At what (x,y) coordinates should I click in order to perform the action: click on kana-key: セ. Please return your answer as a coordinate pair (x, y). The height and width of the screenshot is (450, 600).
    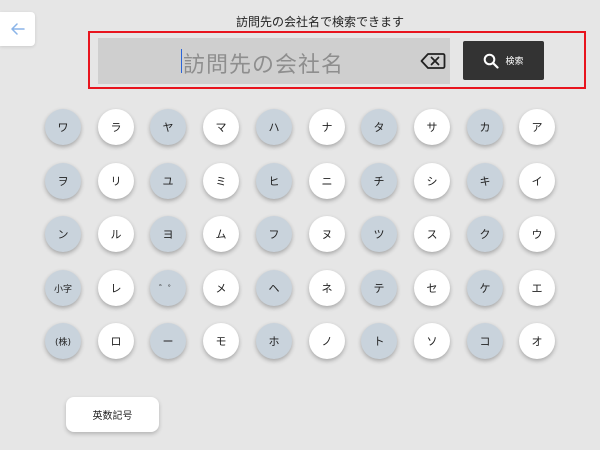
    Looking at the image, I should click on (432, 288).